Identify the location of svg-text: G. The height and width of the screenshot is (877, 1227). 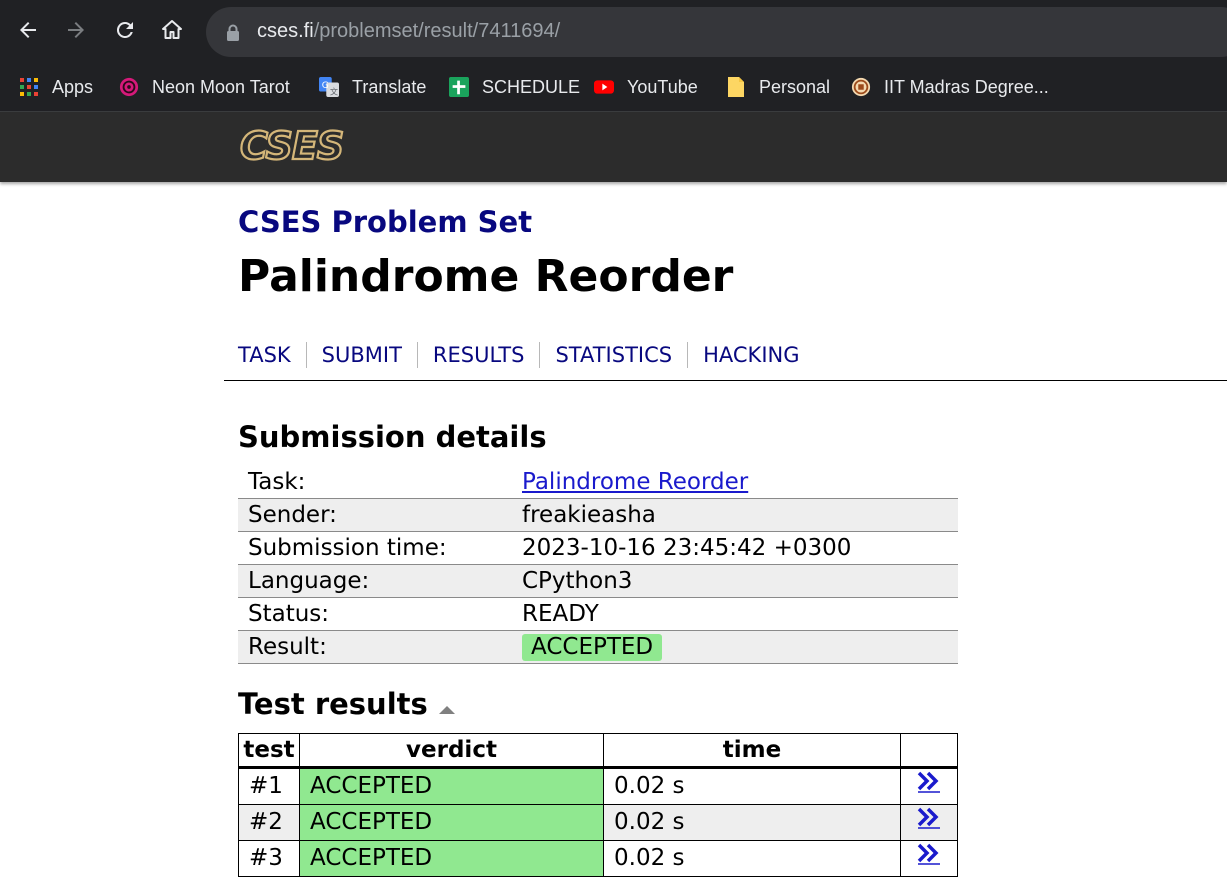
(325, 86).